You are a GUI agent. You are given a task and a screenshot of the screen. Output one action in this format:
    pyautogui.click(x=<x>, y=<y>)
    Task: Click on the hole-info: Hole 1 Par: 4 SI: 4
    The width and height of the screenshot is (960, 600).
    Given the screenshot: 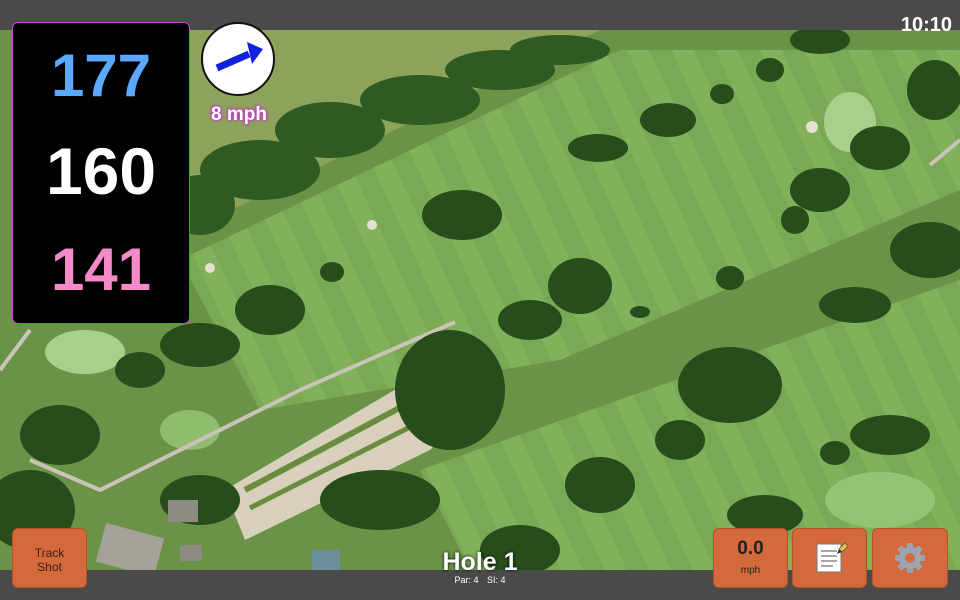 What is the action you would take?
    pyautogui.click(x=480, y=566)
    